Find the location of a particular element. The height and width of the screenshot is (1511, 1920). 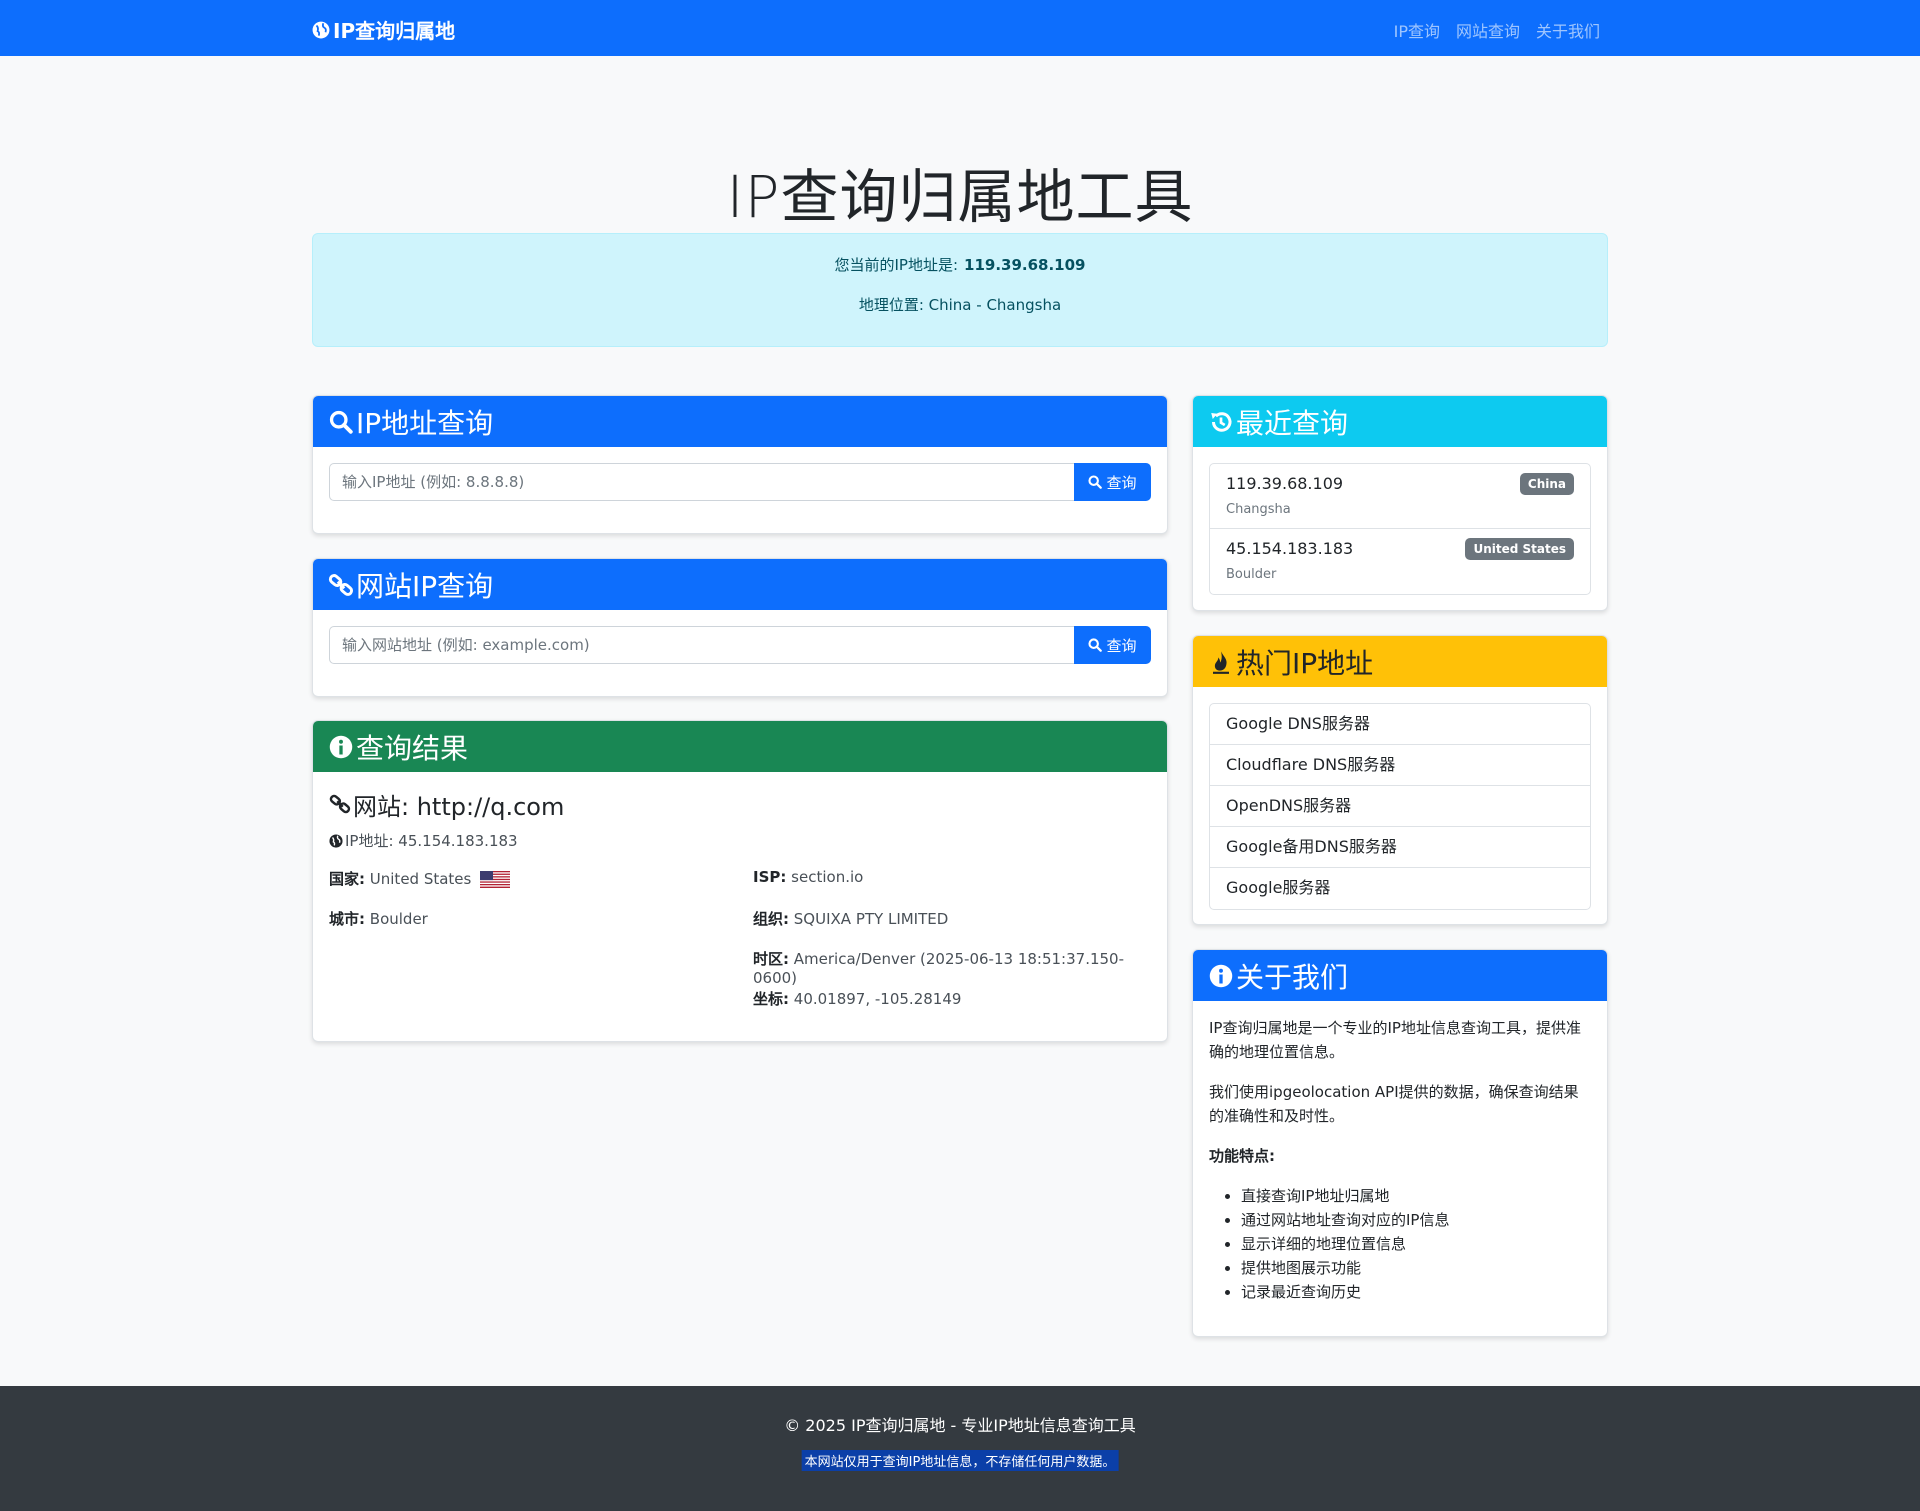

org-key: 组织: is located at coordinates (771, 919).